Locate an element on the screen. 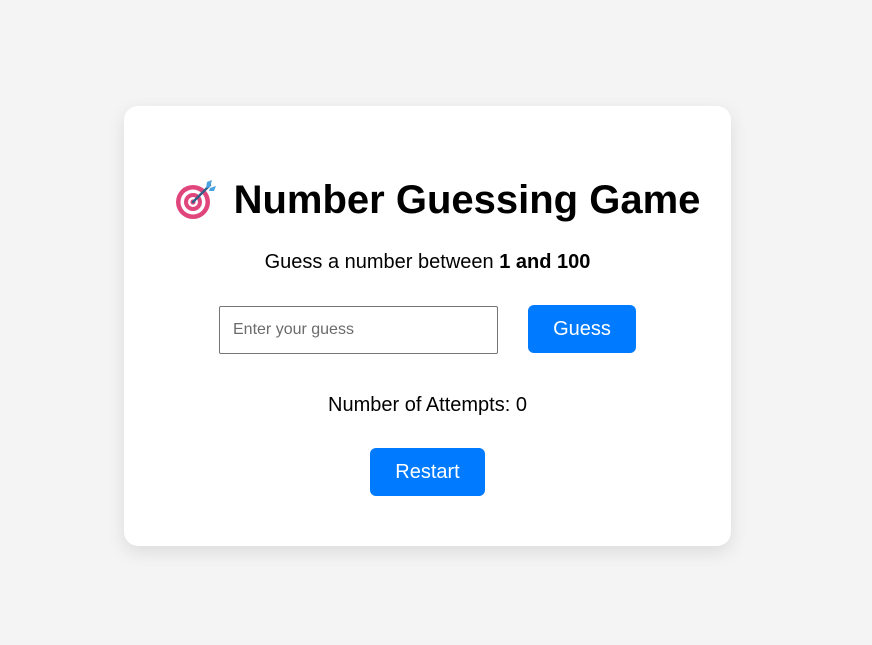  attempts-counter: Number of Attempts: 0 is located at coordinates (427, 405).